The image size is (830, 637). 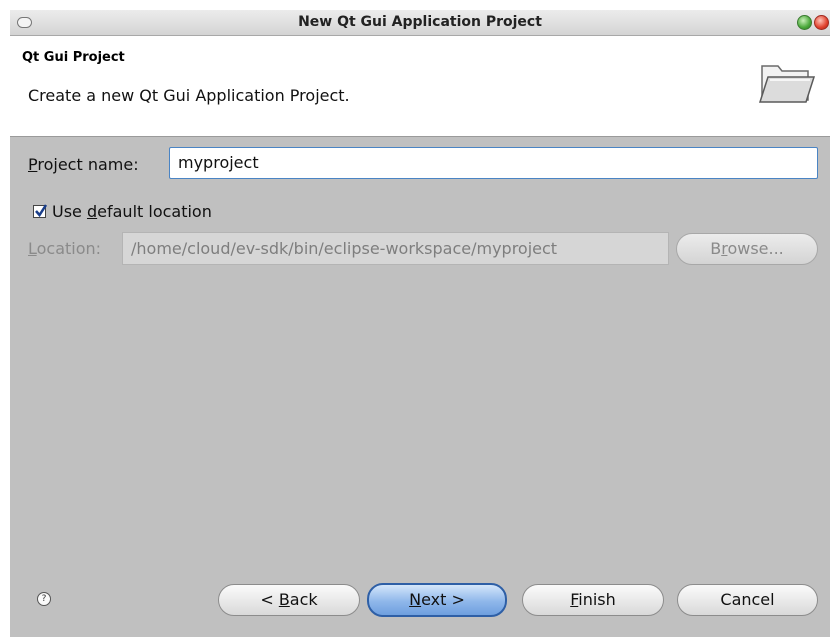 I want to click on next-button: Next >, so click(x=437, y=600).